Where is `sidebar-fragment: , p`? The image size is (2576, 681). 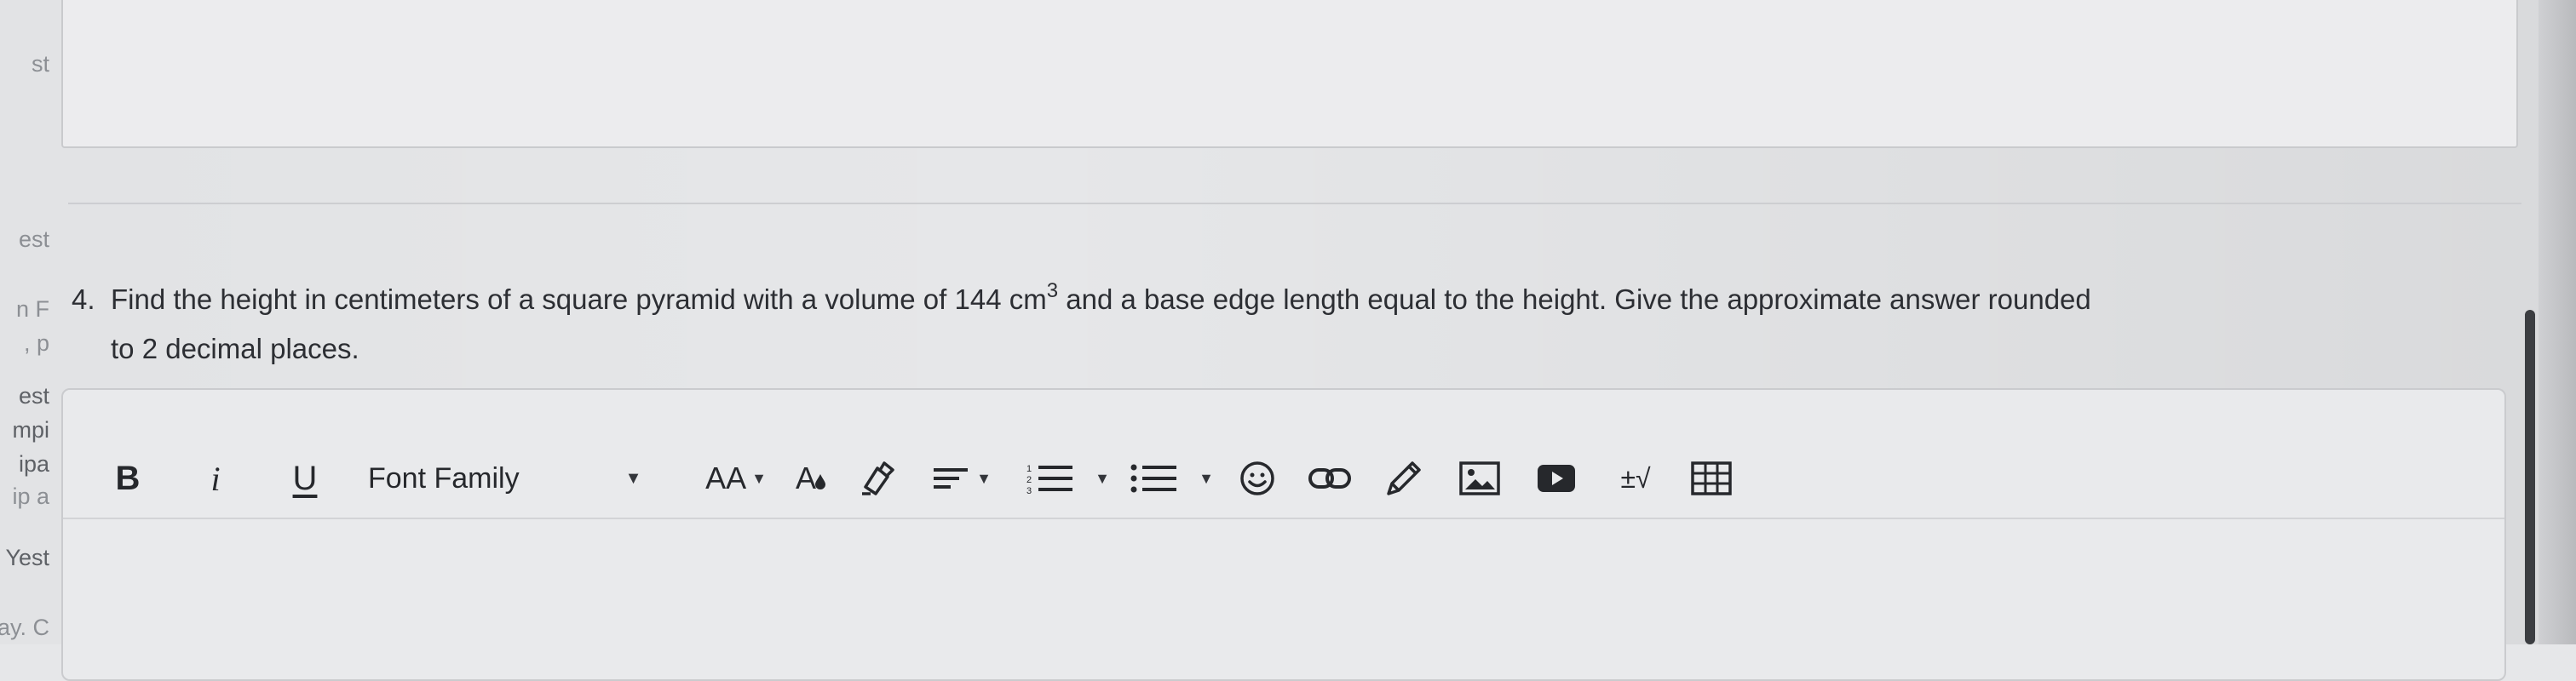
sidebar-fragment: , p is located at coordinates (36, 343).